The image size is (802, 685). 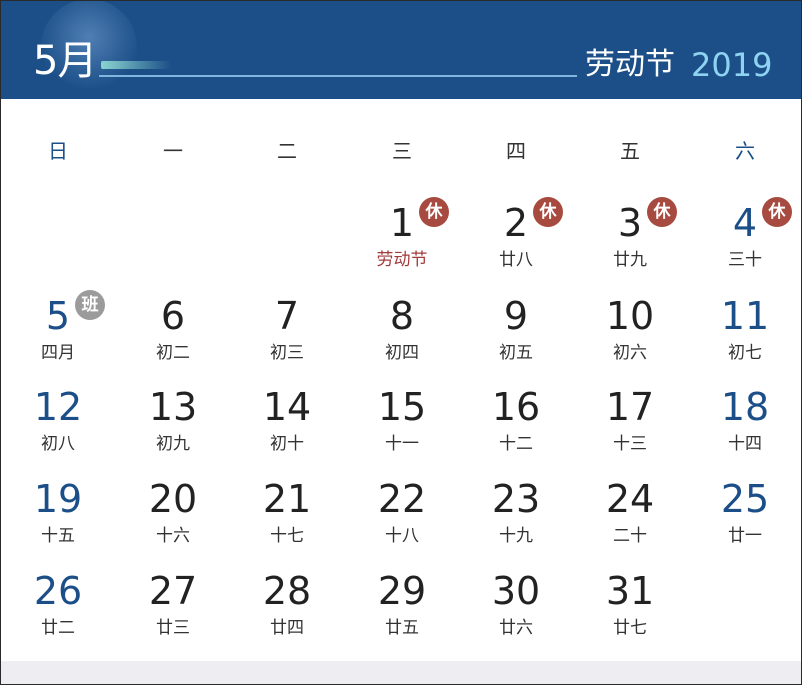 I want to click on lunar-date-label: 廿八, so click(x=516, y=260).